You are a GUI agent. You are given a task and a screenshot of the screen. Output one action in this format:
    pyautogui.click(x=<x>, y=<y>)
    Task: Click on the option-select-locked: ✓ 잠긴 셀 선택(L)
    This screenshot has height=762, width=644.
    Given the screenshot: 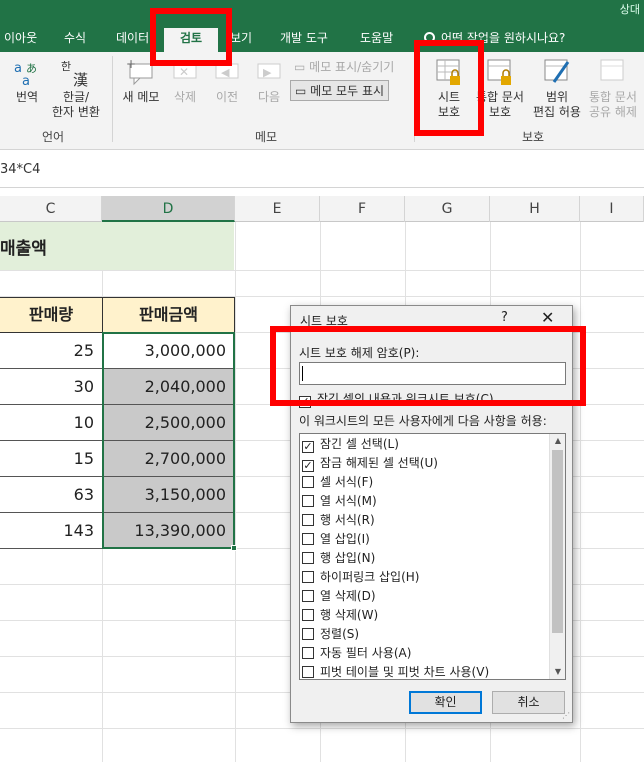 What is the action you would take?
    pyautogui.click(x=350, y=444)
    